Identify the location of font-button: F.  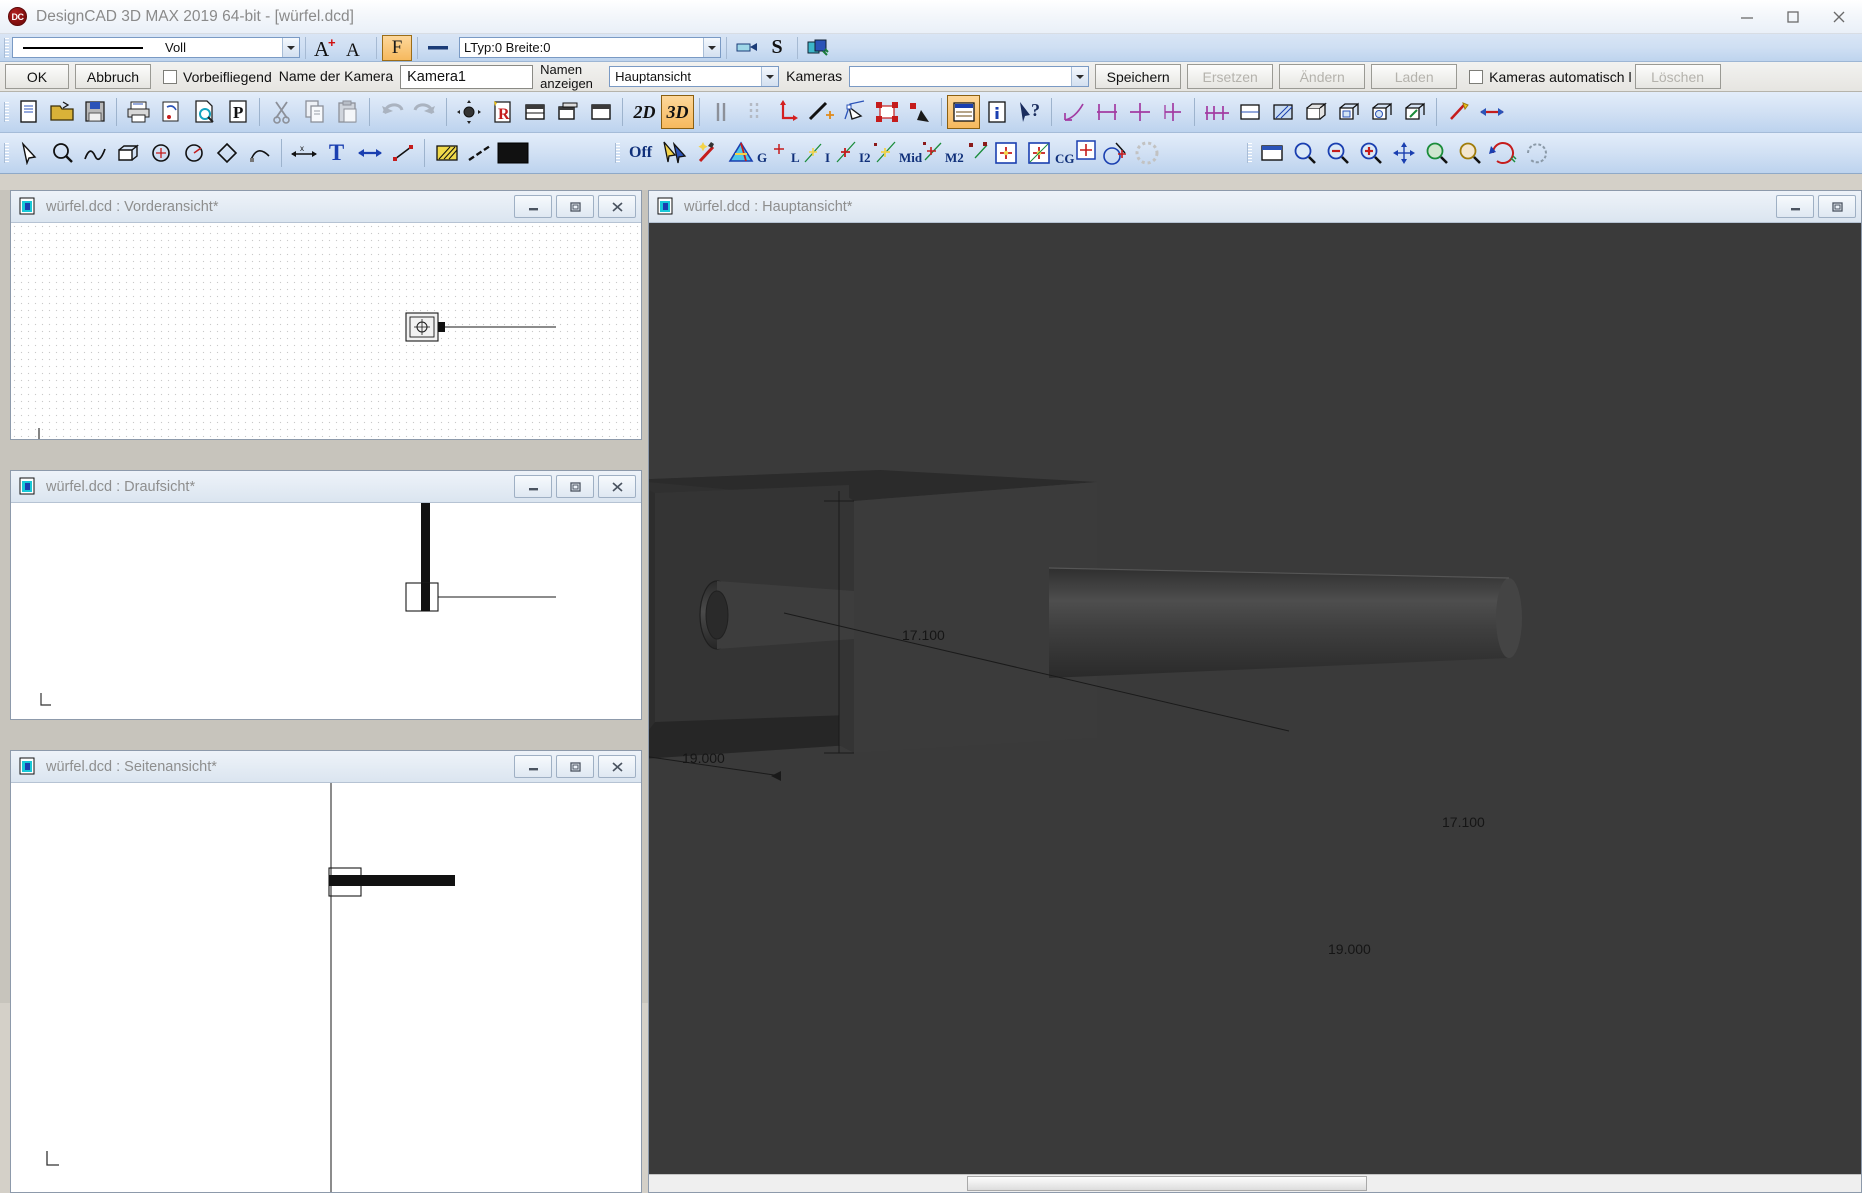
(397, 48).